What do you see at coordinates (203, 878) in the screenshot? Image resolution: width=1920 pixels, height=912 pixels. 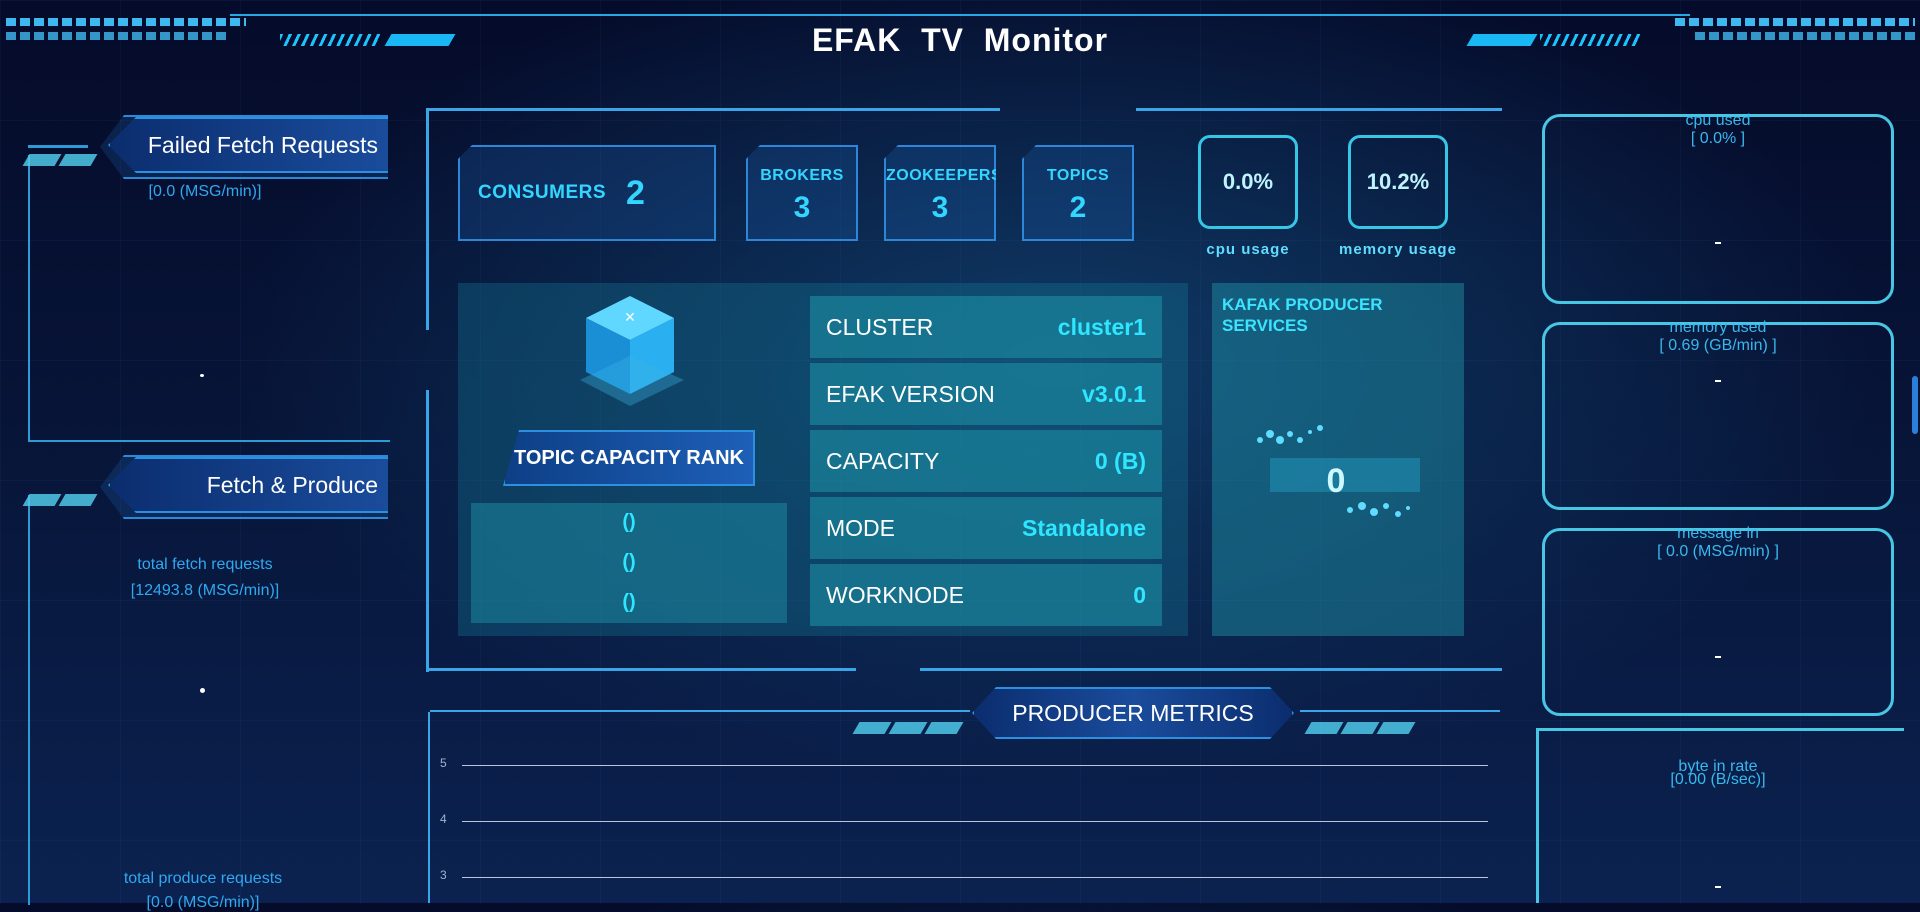 I see `produce-requests-label: total produce requests` at bounding box center [203, 878].